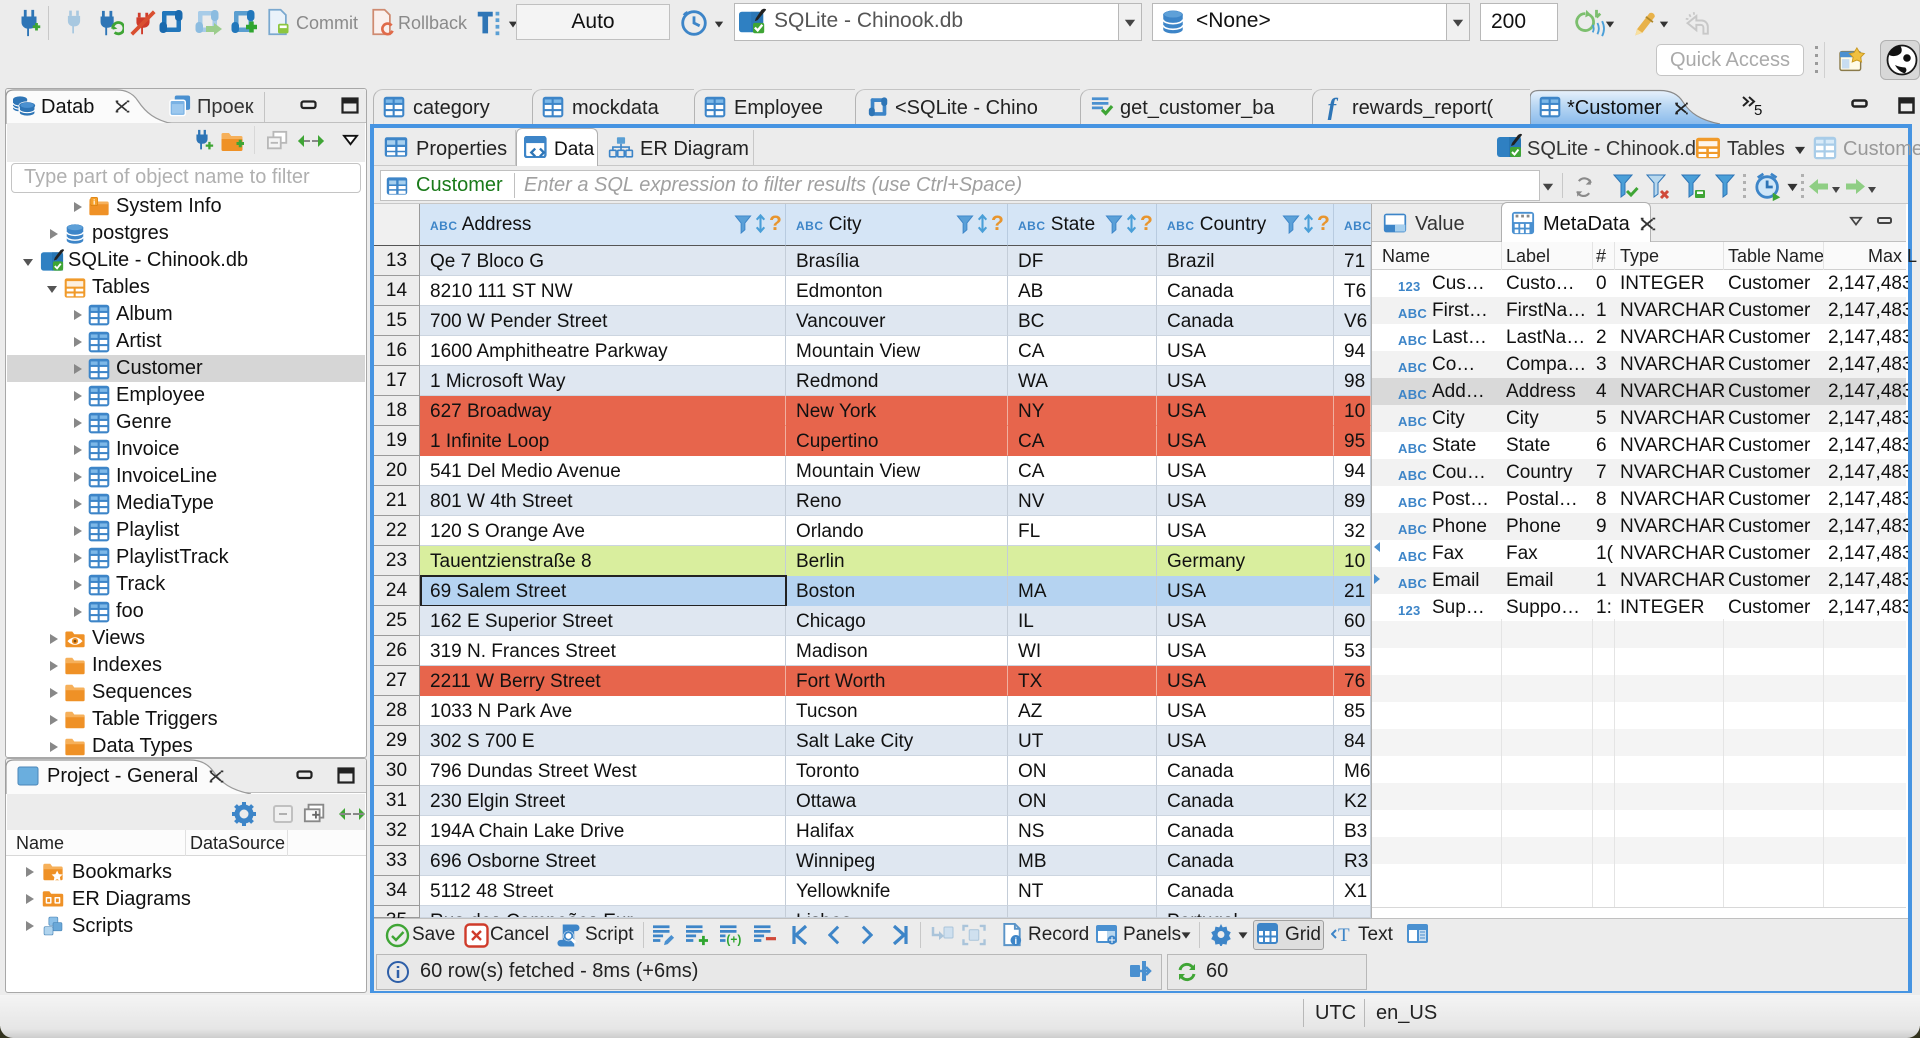 This screenshot has height=1038, width=1920. I want to click on svg-text: T, so click(1344, 934).